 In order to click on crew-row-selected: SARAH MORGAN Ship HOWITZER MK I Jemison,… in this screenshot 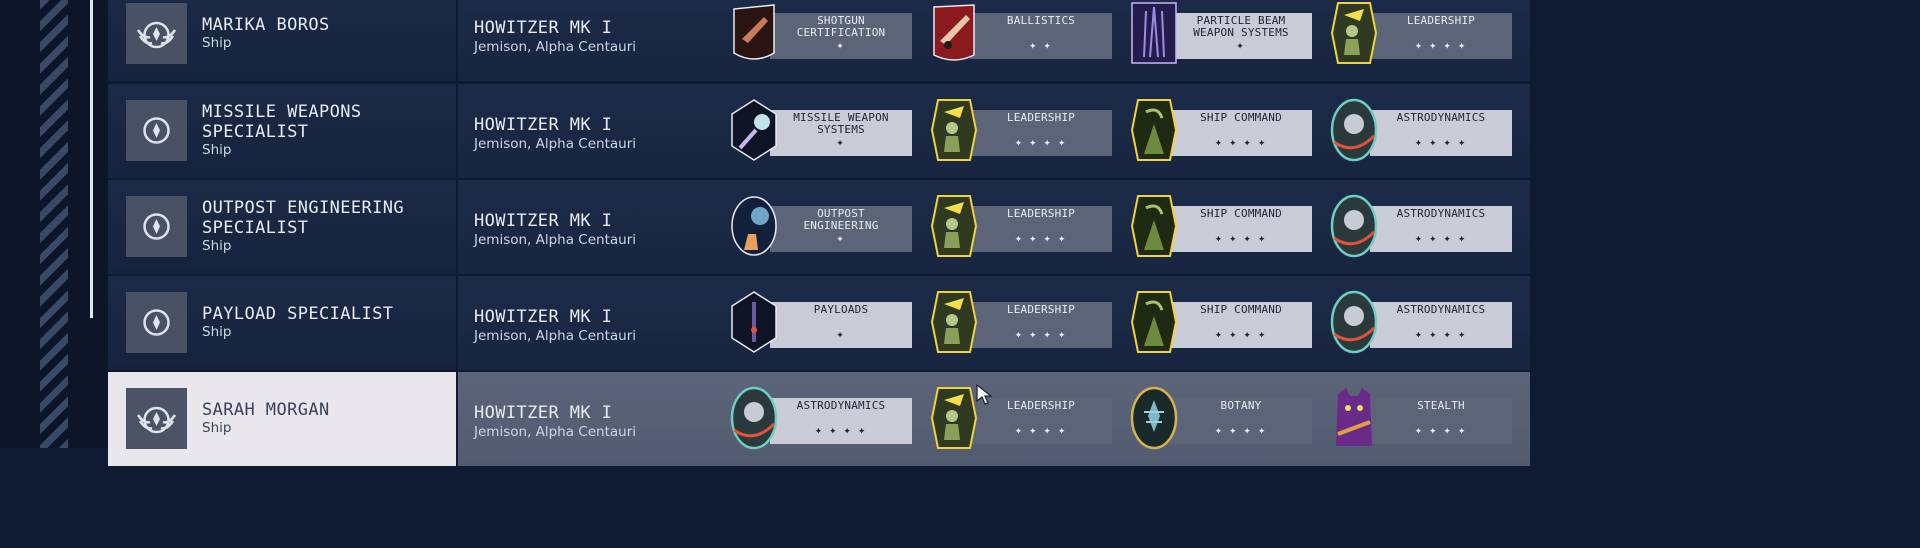, I will do `click(819, 419)`.